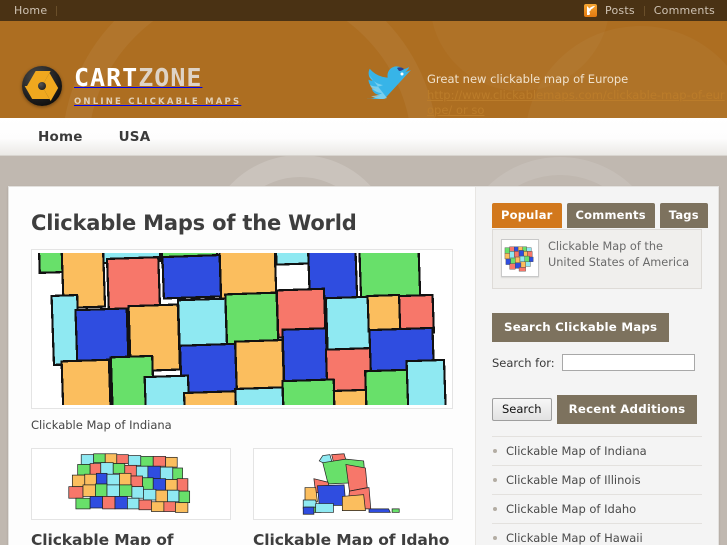 This screenshot has width=727, height=545. I want to click on logo-hub, so click(42, 86).